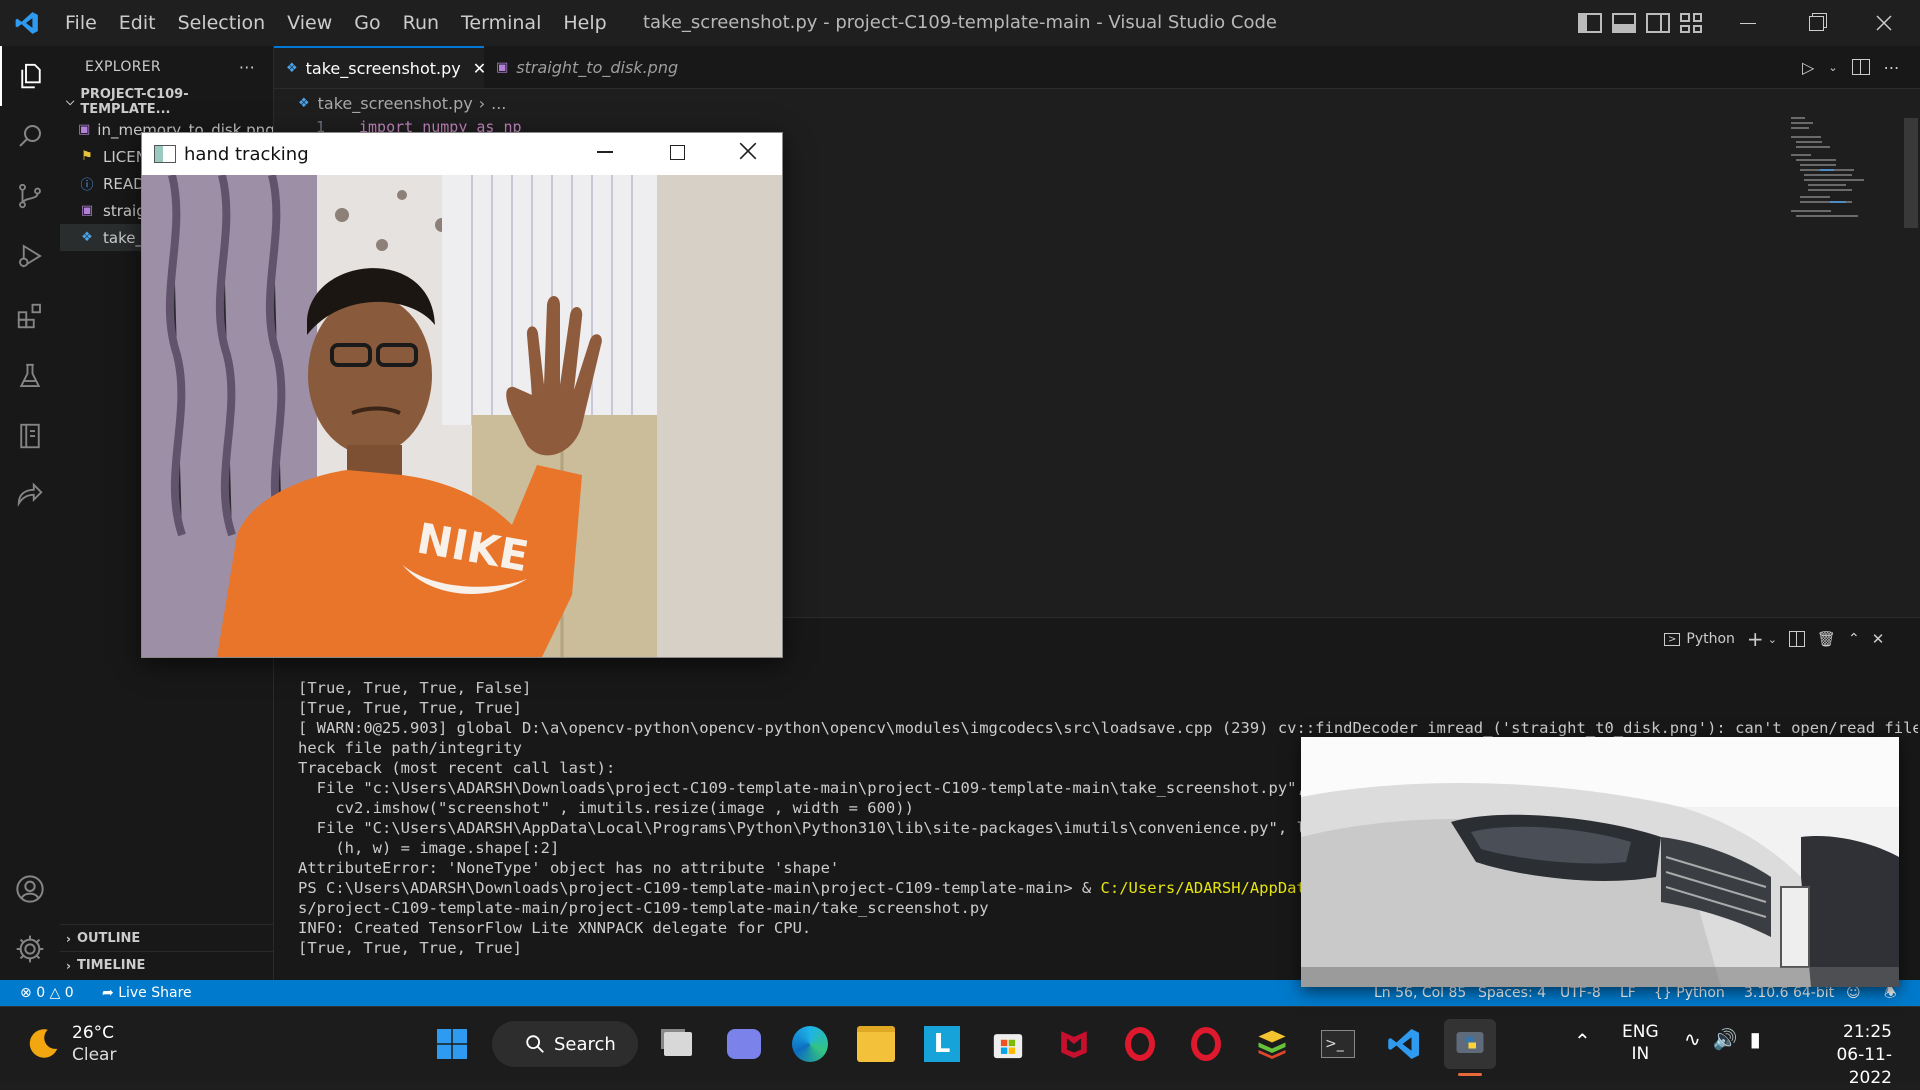 The image size is (1920, 1090). I want to click on timeline-section: › TIMELINE, so click(166, 965).